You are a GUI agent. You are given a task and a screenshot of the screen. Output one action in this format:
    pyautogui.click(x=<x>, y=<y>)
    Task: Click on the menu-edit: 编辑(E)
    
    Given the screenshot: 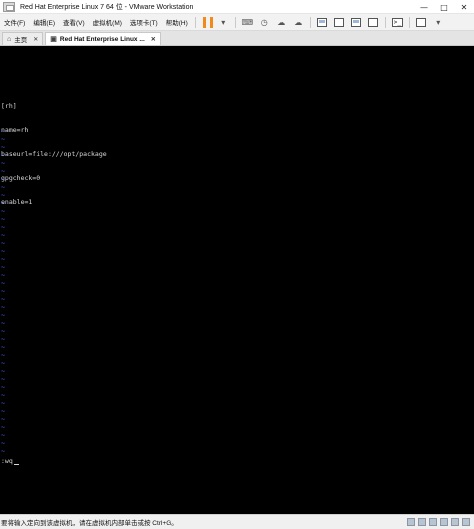 What is the action you would take?
    pyautogui.click(x=44, y=22)
    